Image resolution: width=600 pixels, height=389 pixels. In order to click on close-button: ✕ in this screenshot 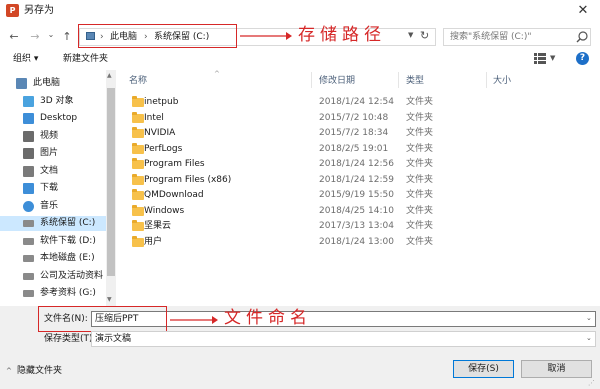, I will do `click(583, 11)`.